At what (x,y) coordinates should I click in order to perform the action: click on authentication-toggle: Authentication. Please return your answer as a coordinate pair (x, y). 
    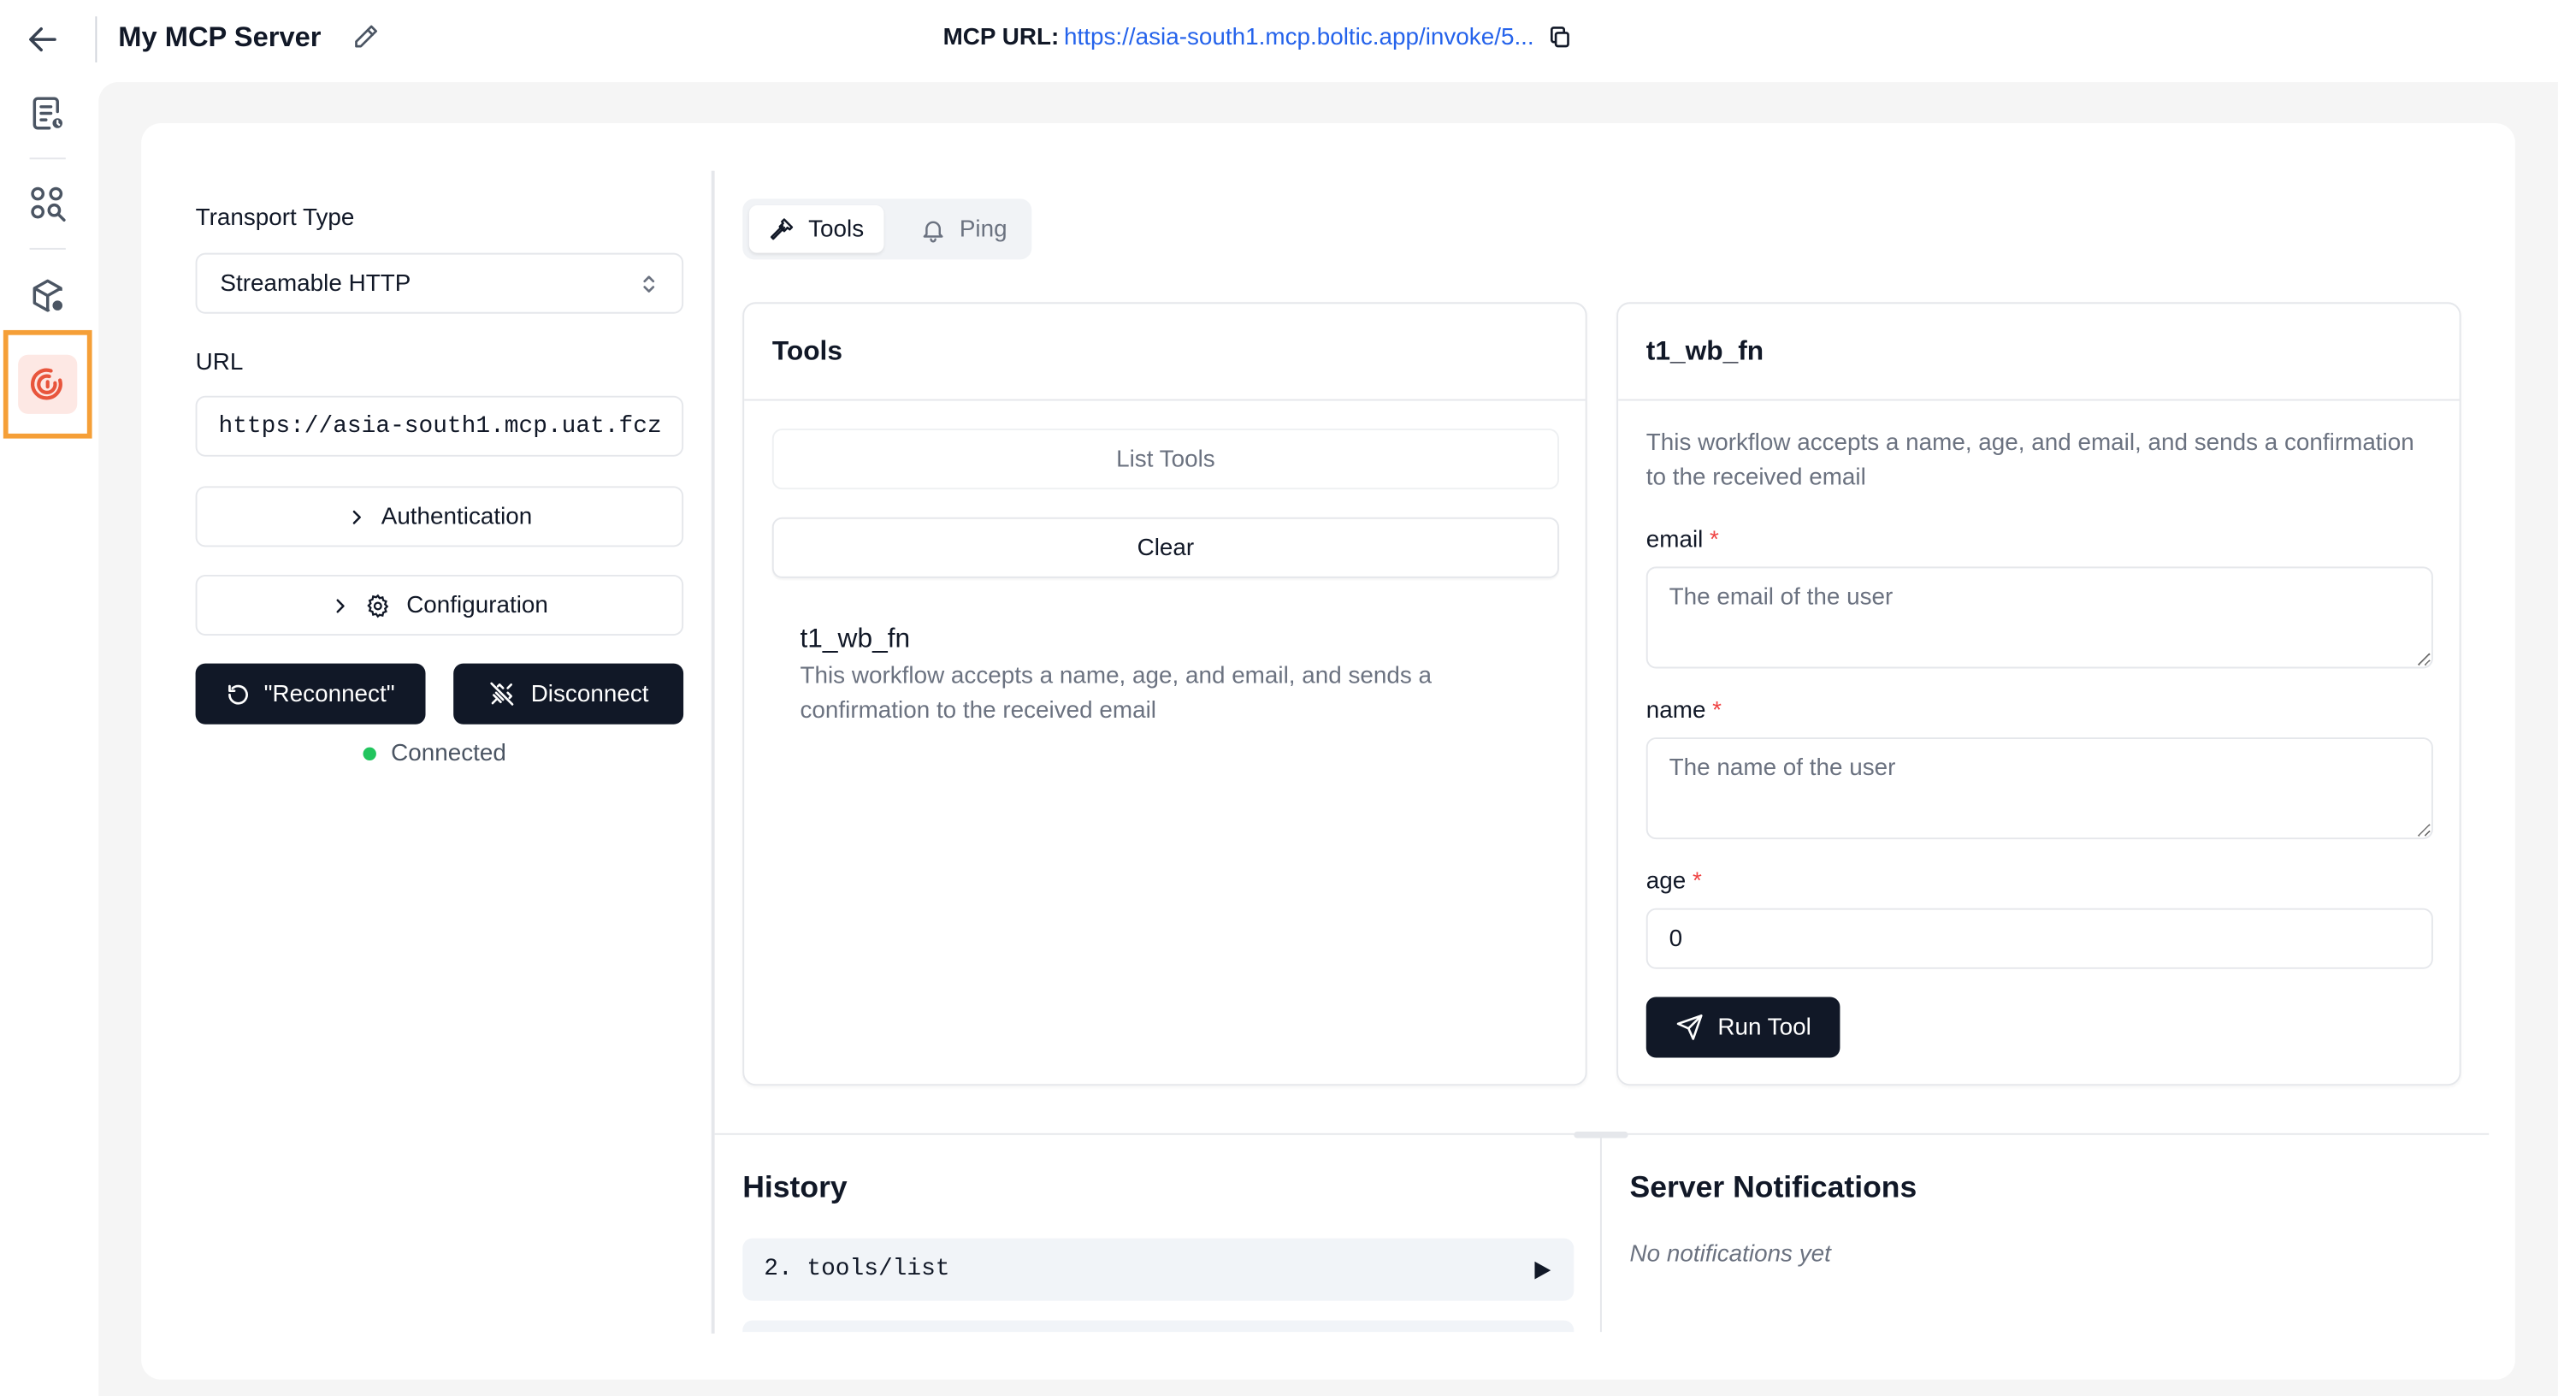
    Looking at the image, I should click on (440, 516).